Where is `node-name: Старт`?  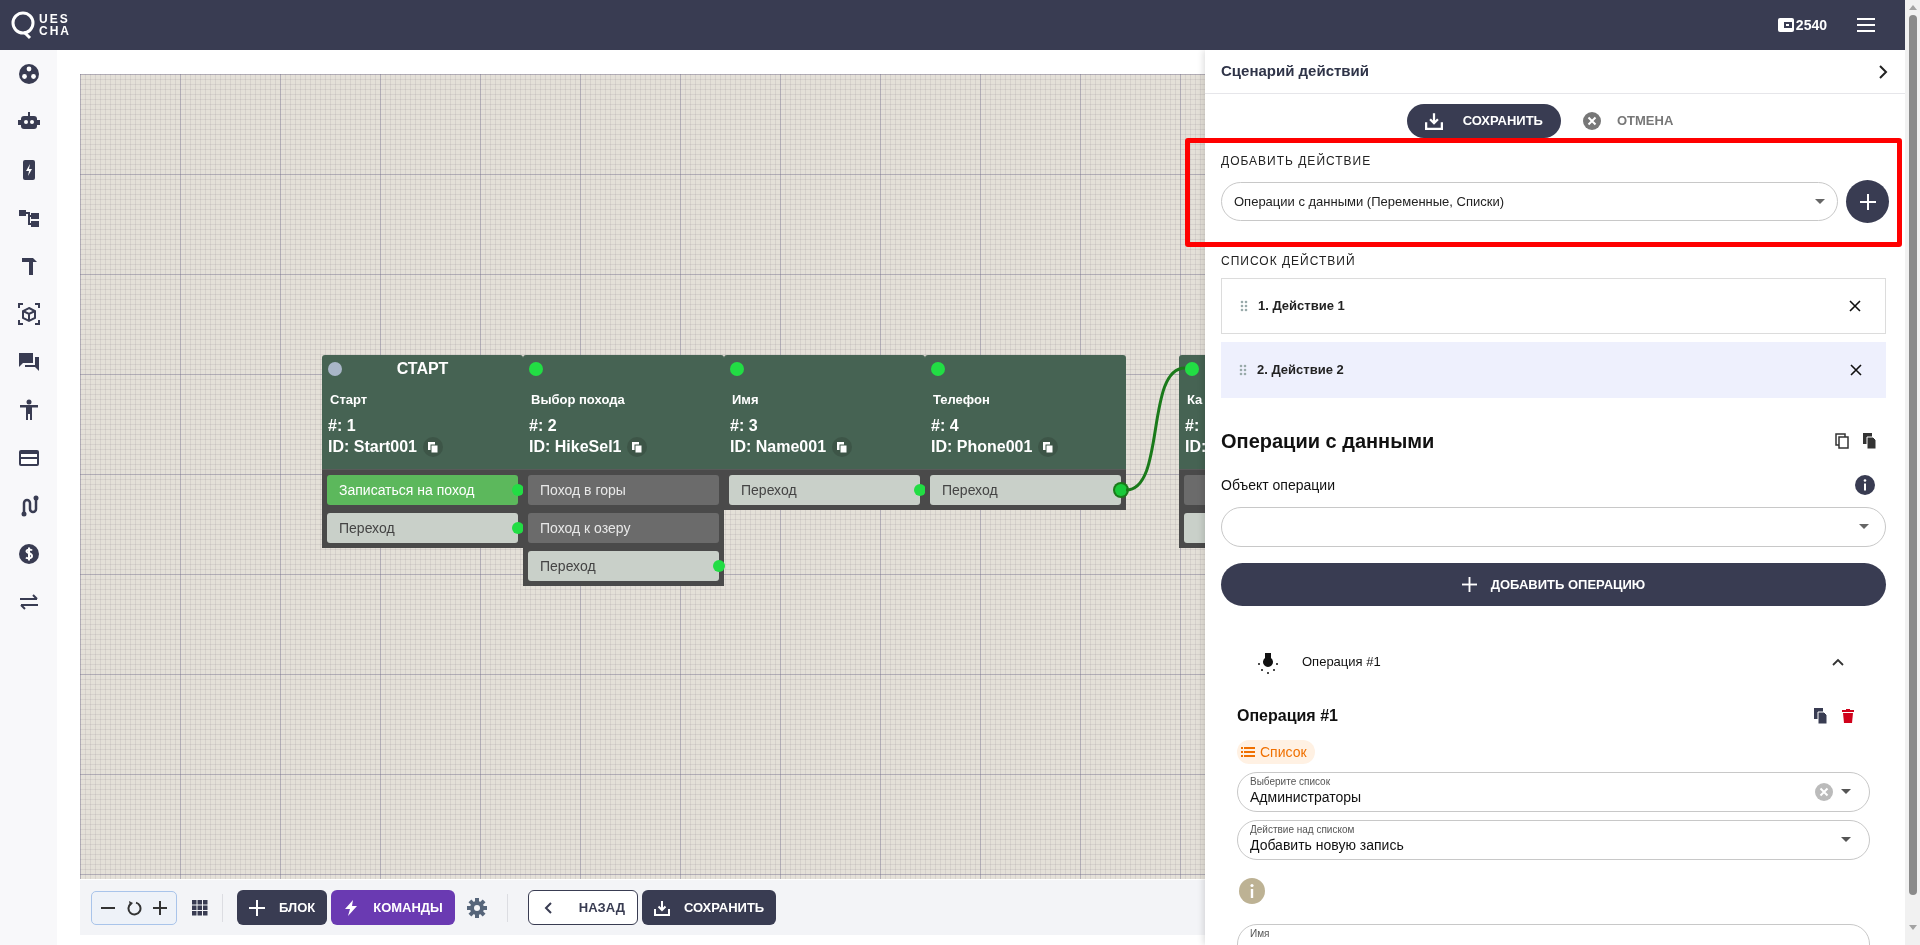 node-name: Старт is located at coordinates (349, 399).